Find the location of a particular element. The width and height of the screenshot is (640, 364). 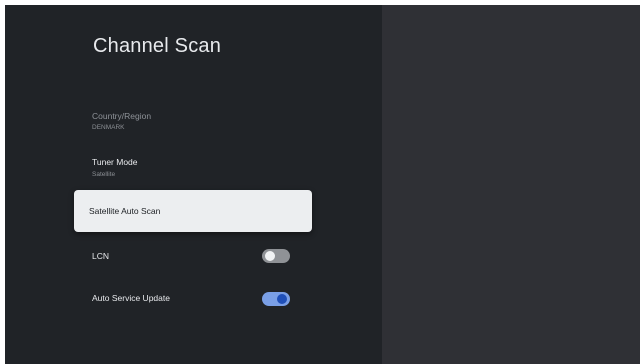

country-region-item: Country/Region DENMARK is located at coordinates (193, 120).